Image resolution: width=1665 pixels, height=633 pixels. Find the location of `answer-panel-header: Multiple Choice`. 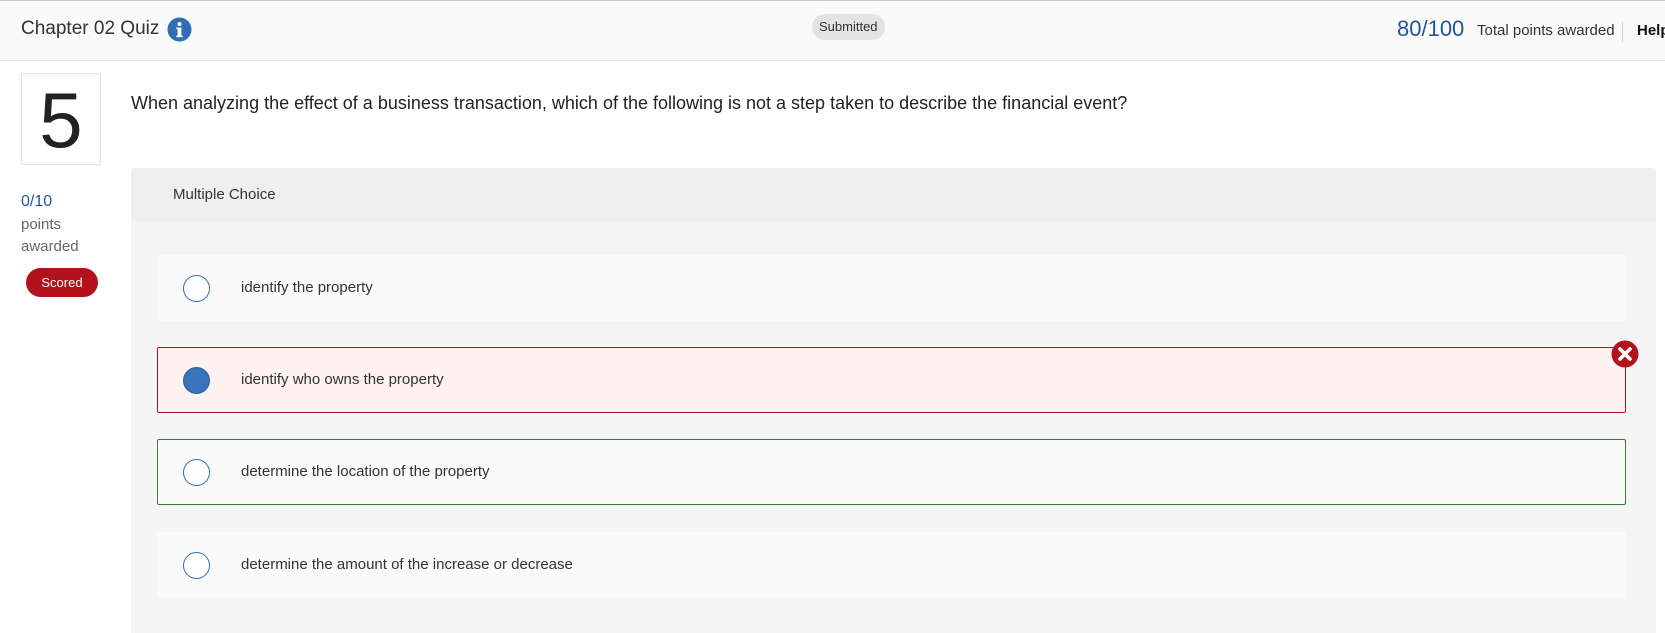

answer-panel-header: Multiple Choice is located at coordinates (893, 194).